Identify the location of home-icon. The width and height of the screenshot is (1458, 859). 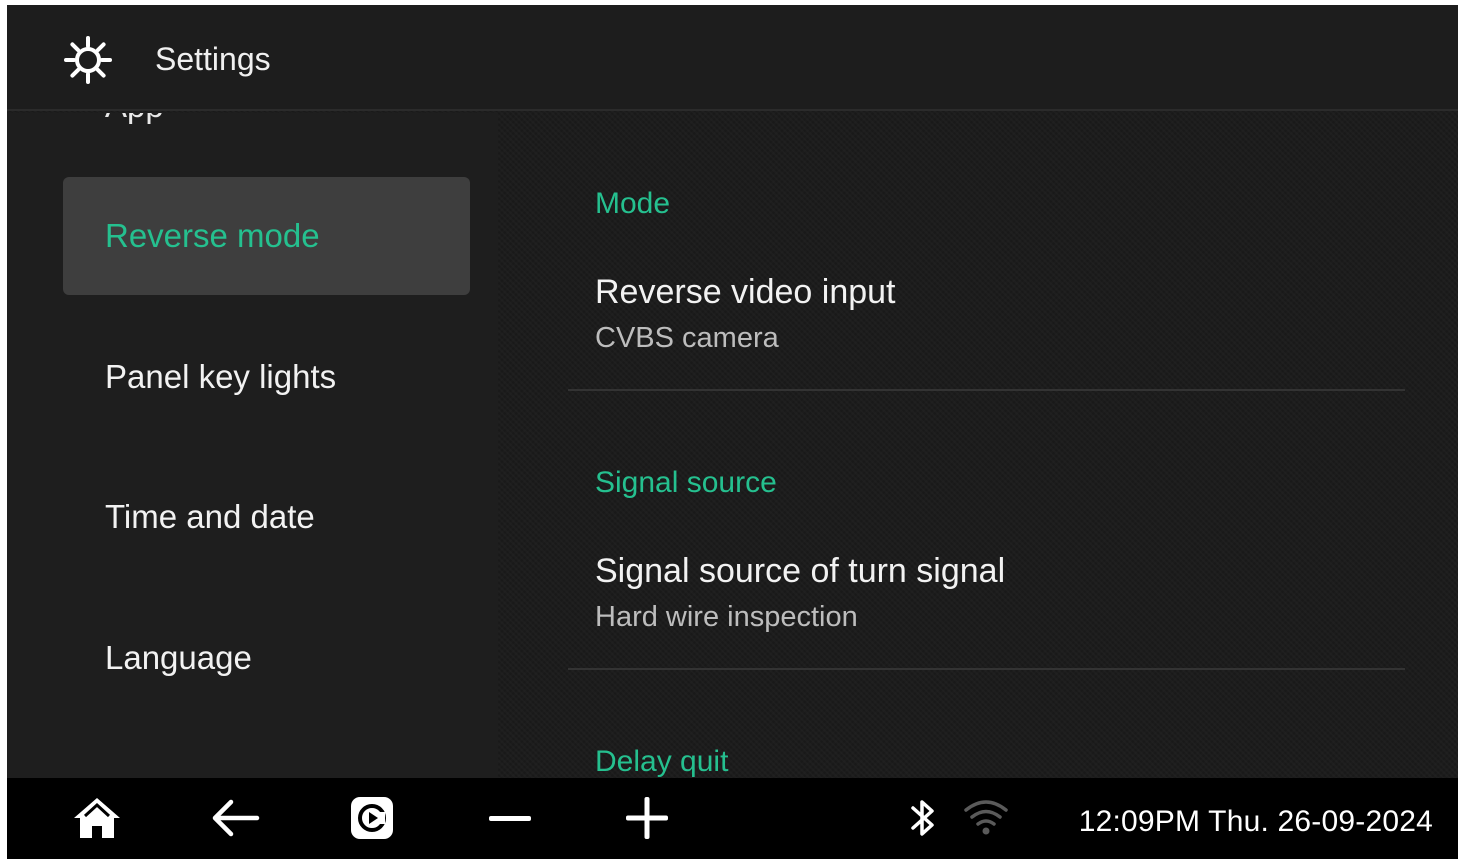
(97, 820).